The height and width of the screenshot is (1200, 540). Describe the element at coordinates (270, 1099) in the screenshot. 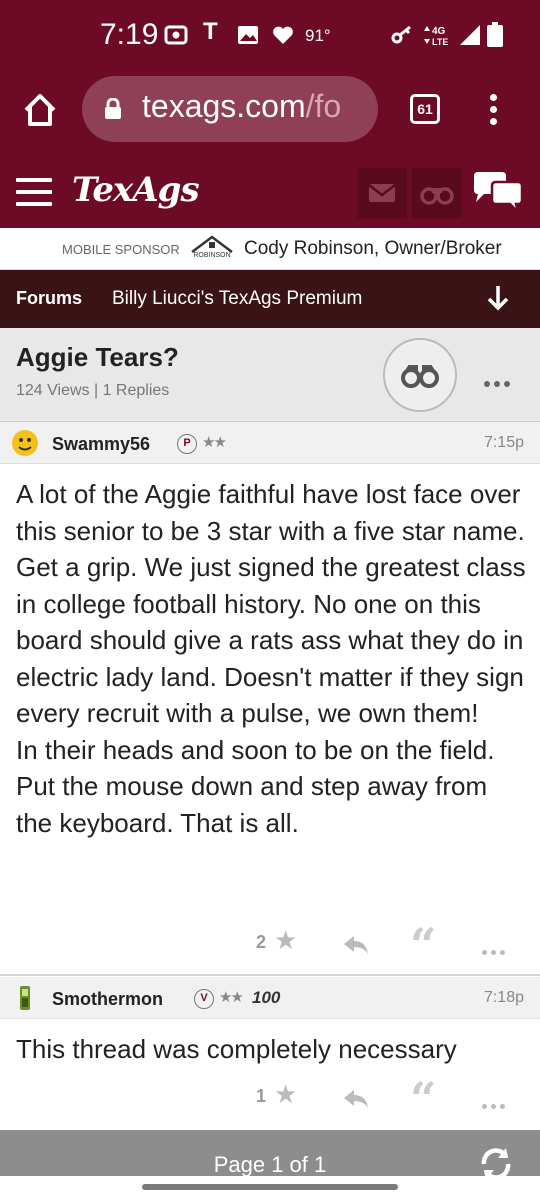

I see `post-actions: 1 ★ “` at that location.